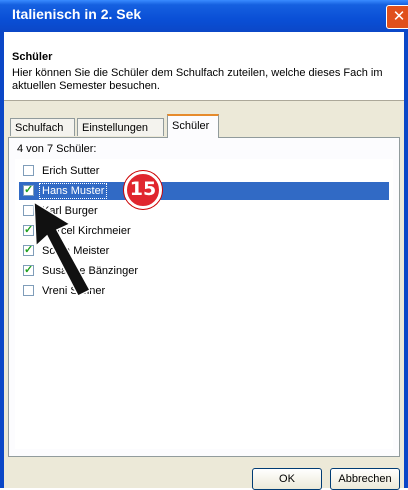  Describe the element at coordinates (365, 479) in the screenshot. I see `cancel-button: Abbrechen` at that location.